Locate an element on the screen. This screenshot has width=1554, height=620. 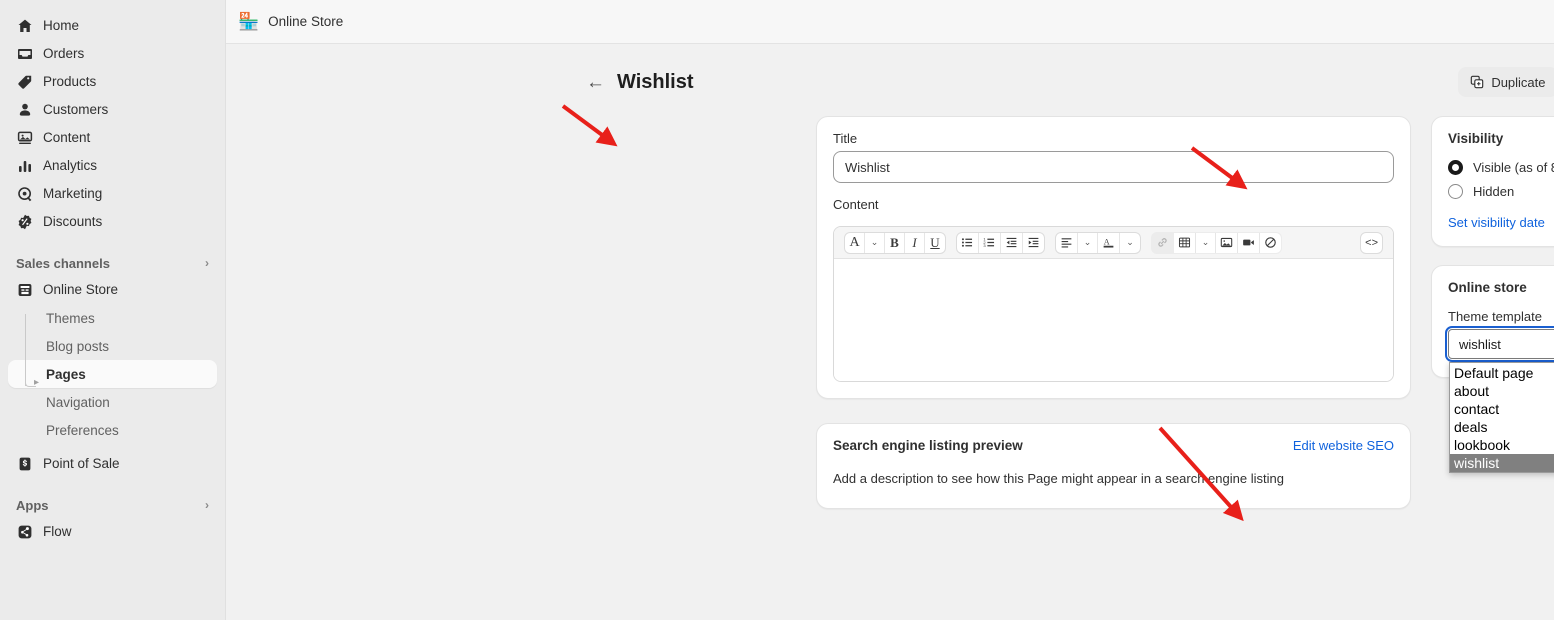
insert-image-icon is located at coordinates (1227, 242).